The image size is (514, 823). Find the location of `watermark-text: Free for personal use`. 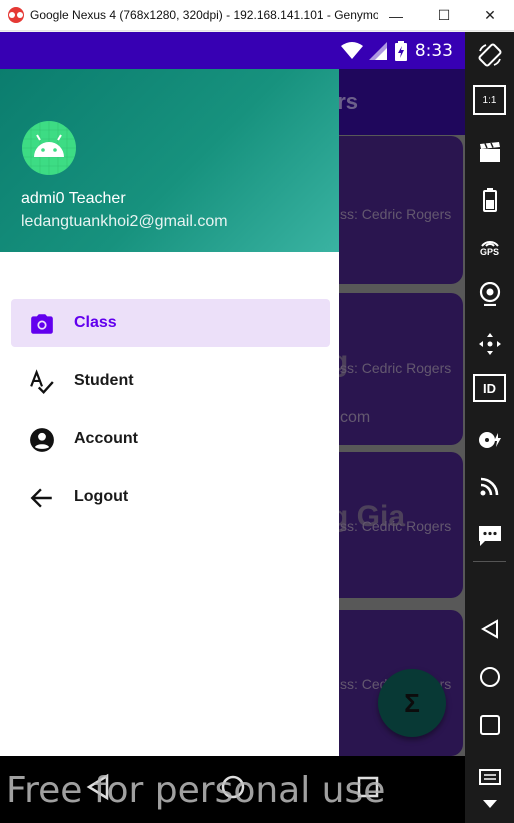

watermark-text: Free for personal use is located at coordinates (196, 790).